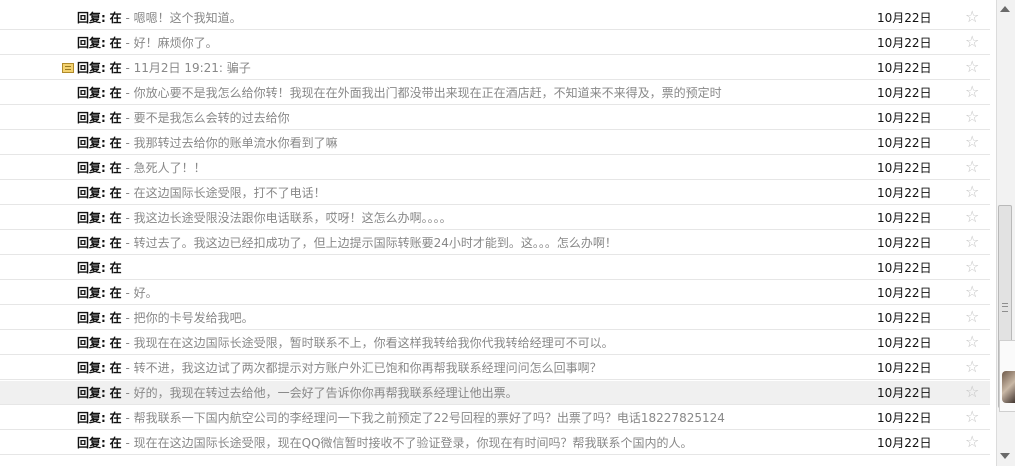 The width and height of the screenshot is (1015, 466). I want to click on message-subject: 回复: 在 - 我那转过去给你的账单流水你看到了嘛, so click(467, 143).